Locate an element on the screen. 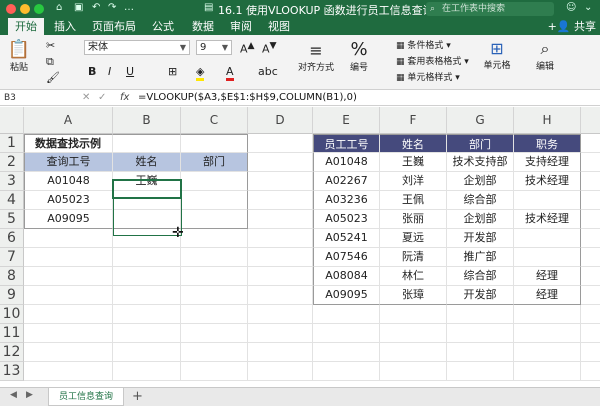  redo-icon: ↷ is located at coordinates (112, 7).